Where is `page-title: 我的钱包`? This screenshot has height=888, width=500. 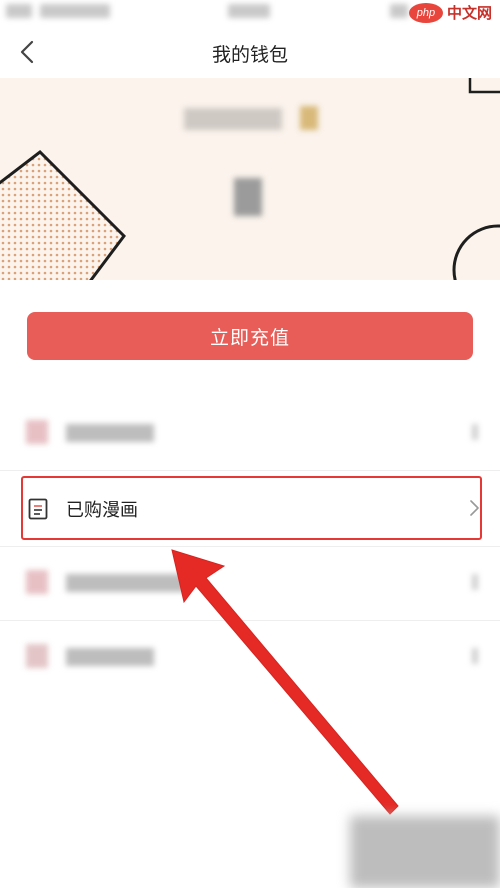
page-title: 我的钱包 is located at coordinates (249, 55).